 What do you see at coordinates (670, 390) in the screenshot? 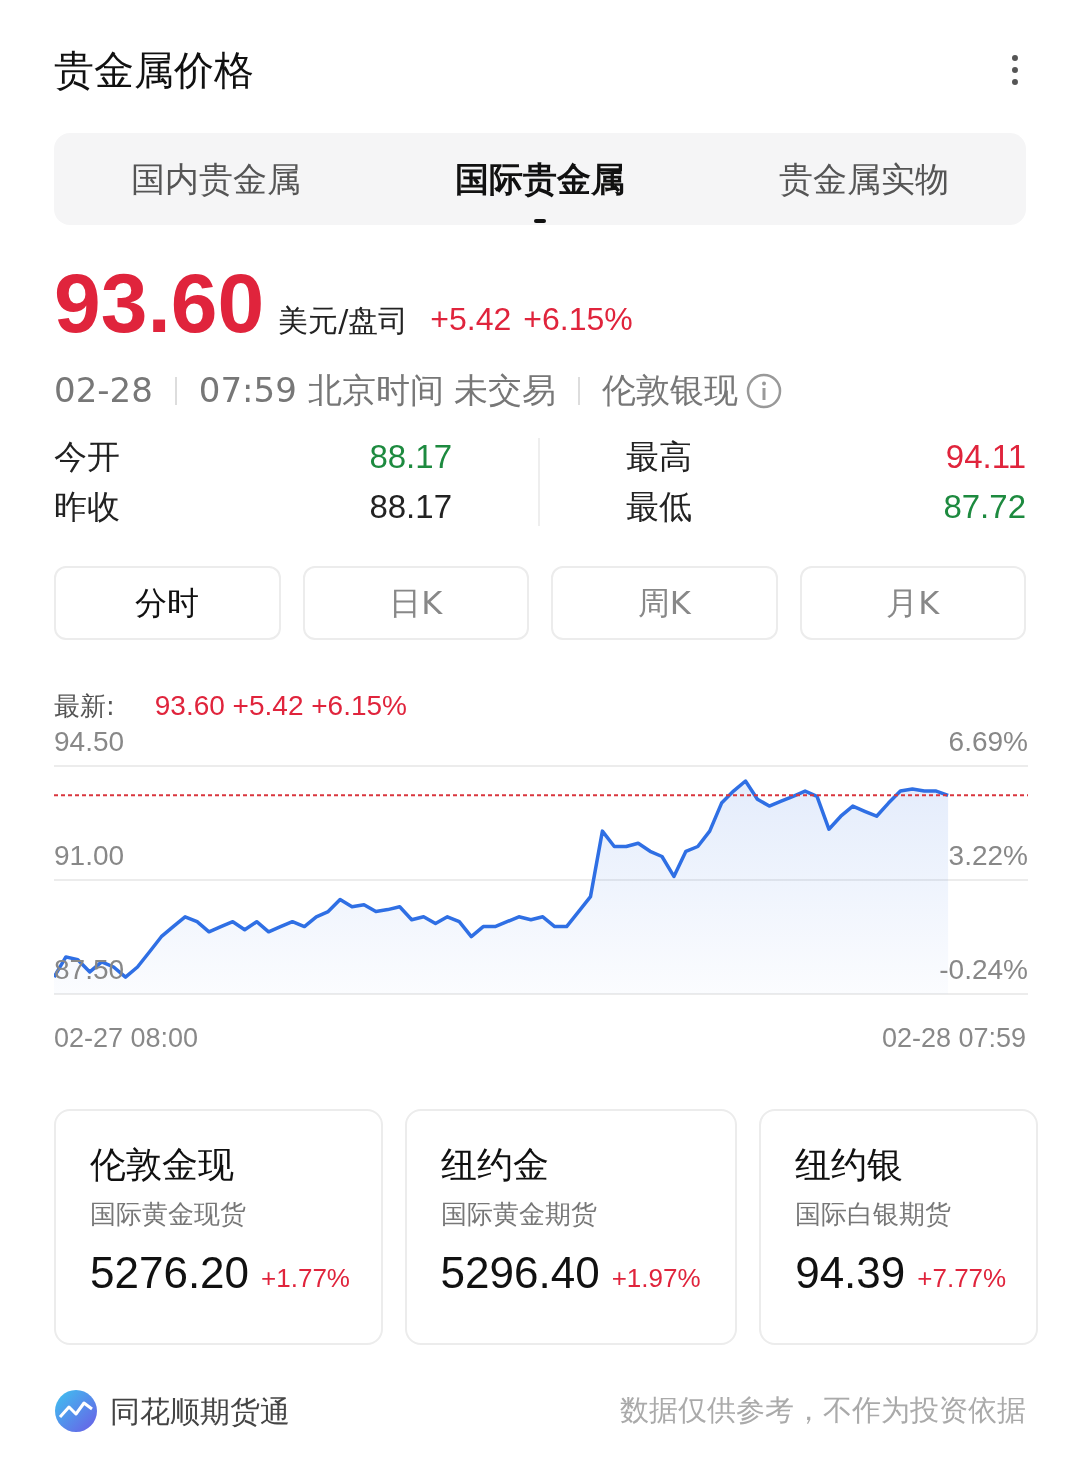
I see `instrument-name: 伦敦银现` at bounding box center [670, 390].